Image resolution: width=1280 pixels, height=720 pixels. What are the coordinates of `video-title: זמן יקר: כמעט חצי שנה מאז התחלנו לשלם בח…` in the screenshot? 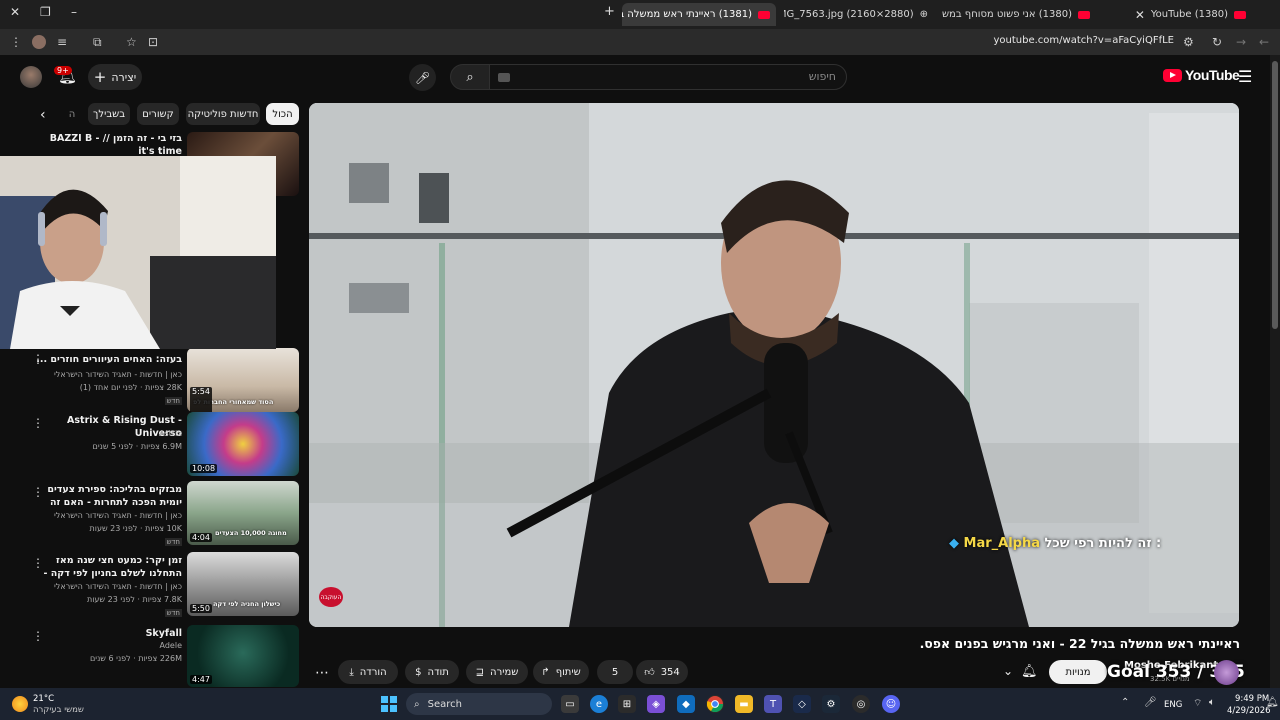 It's located at (107, 567).